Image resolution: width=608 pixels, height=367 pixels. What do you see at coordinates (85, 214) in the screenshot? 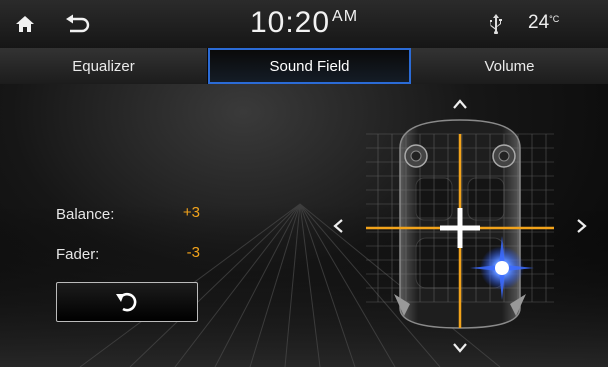
I see `balance-label: Balance:` at bounding box center [85, 214].